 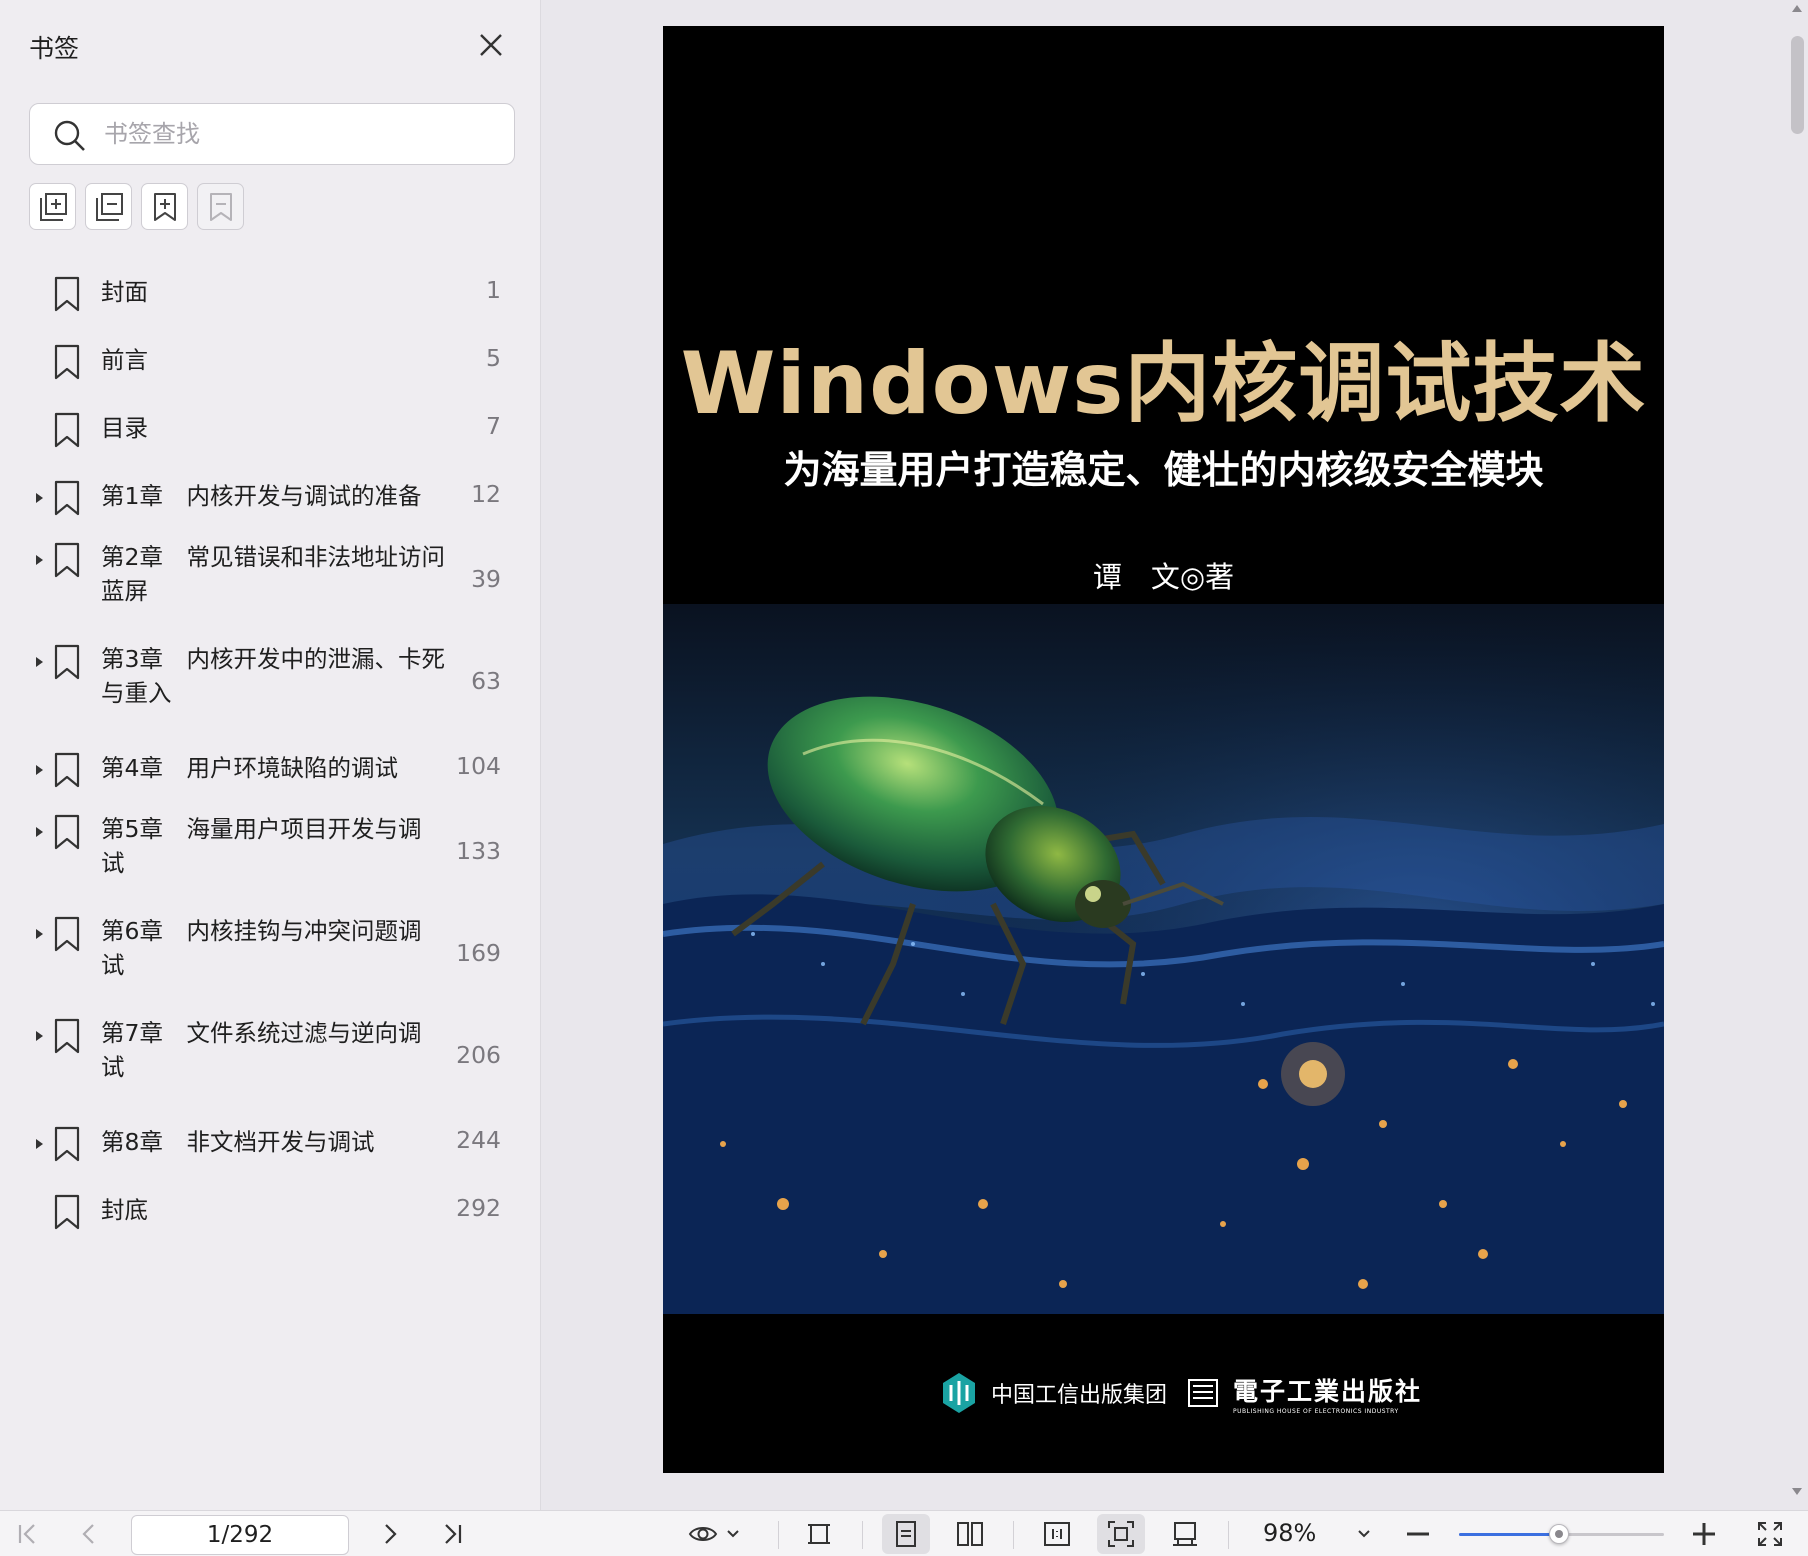 What do you see at coordinates (1203, 1393) in the screenshot?
I see `phei-logo-icon` at bounding box center [1203, 1393].